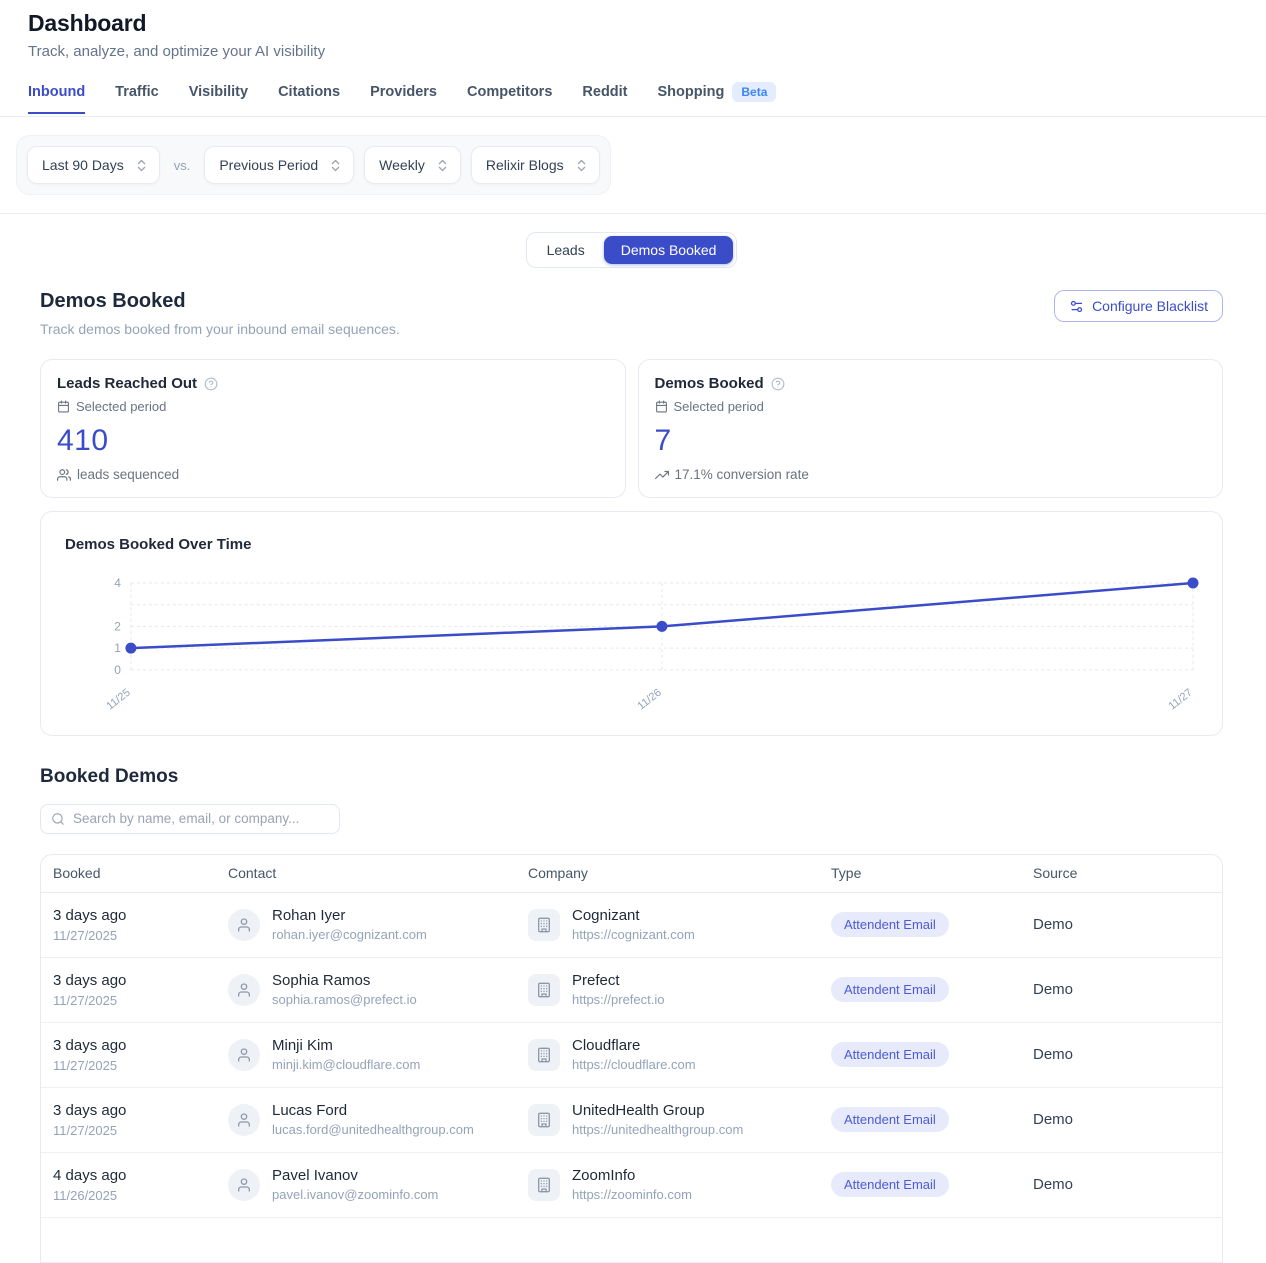 This screenshot has height=1263, width=1266. I want to click on source-select: Relixir Blogs, so click(535, 165).